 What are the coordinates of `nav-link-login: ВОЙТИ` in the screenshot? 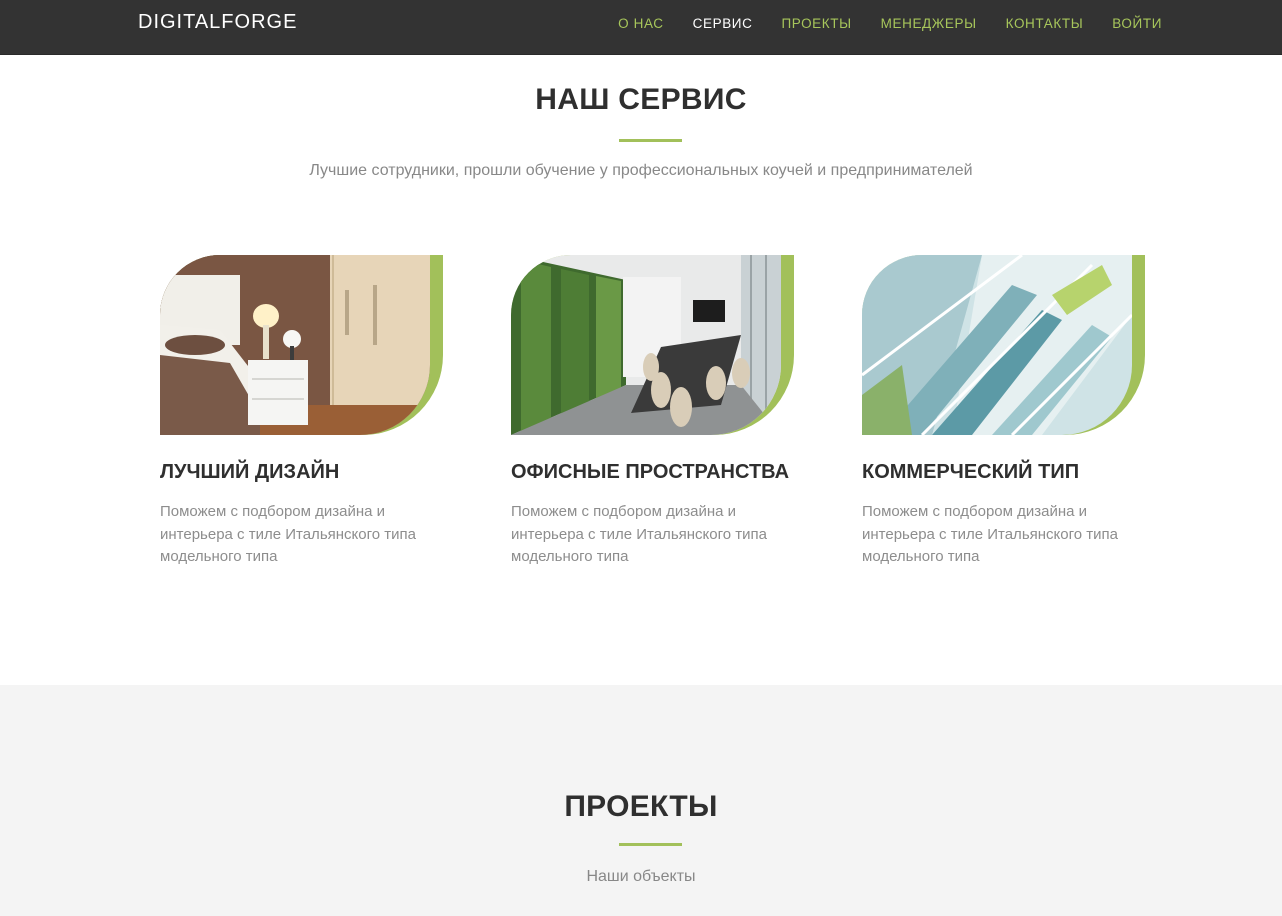 It's located at (1137, 23).